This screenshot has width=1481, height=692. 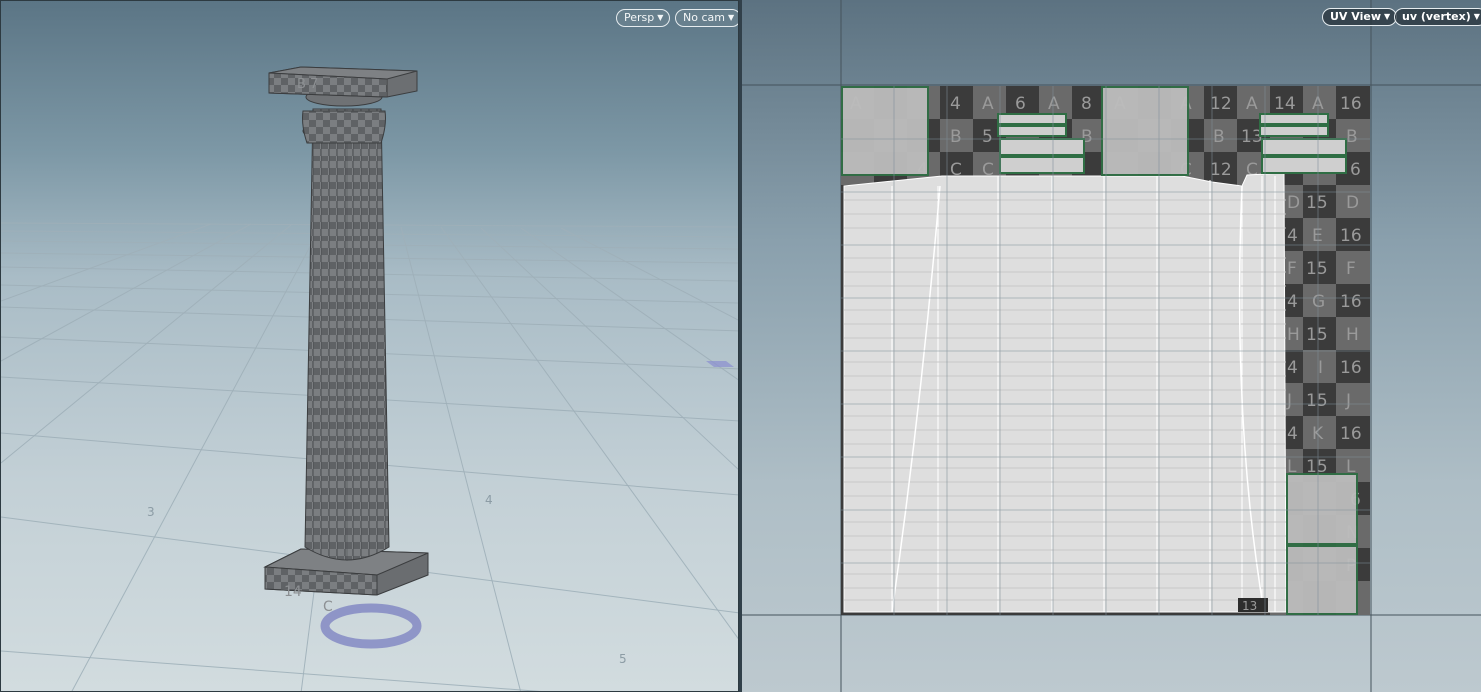 What do you see at coordinates (623, 659) in the screenshot?
I see `grid-number: 5` at bounding box center [623, 659].